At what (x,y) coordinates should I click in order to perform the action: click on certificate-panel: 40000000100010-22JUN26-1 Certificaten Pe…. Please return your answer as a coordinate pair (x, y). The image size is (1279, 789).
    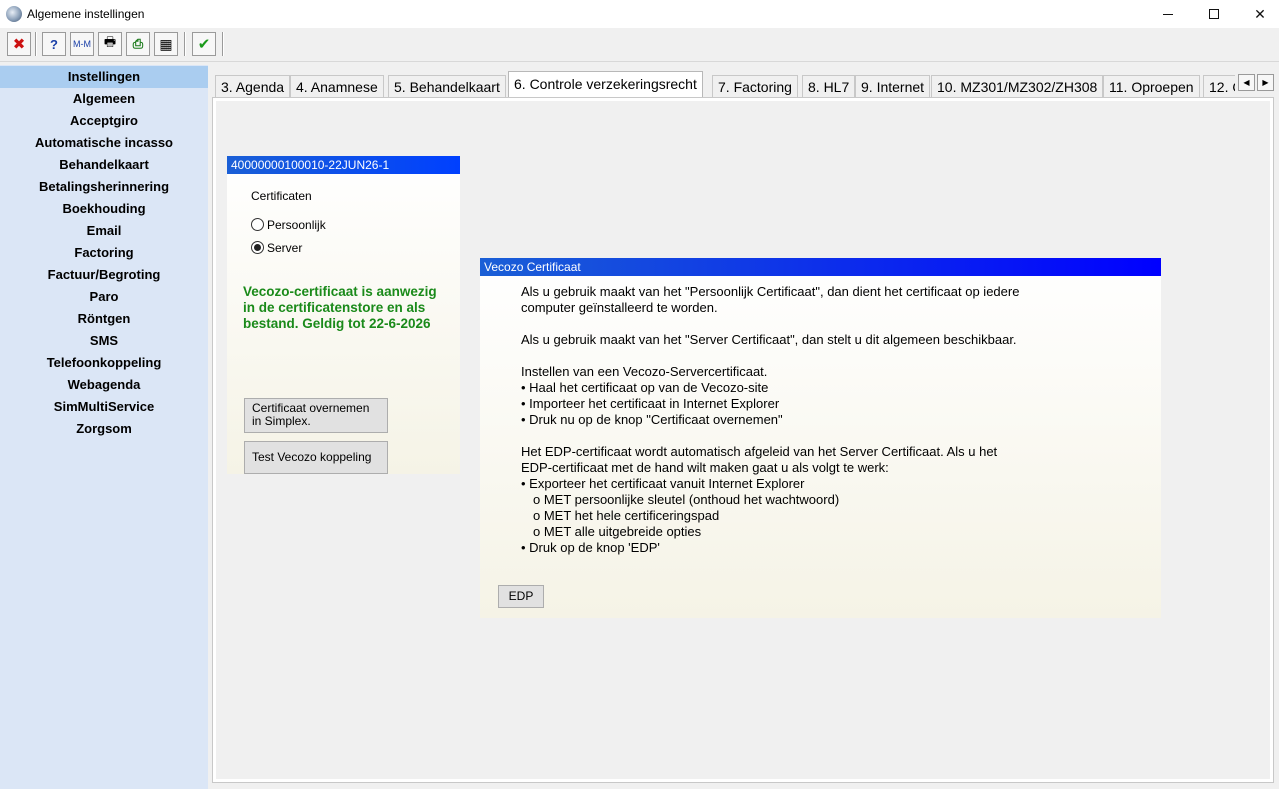
    Looking at the image, I should click on (343, 315).